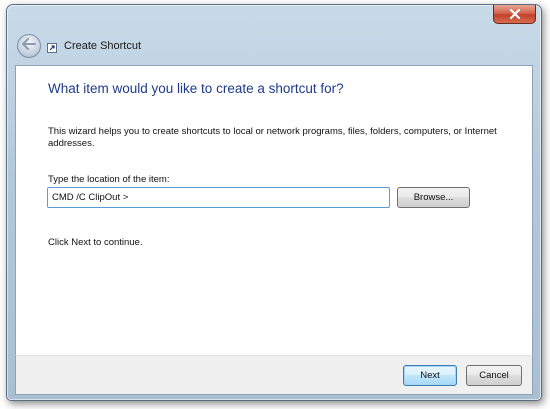 The height and width of the screenshot is (409, 550). Describe the element at coordinates (109, 179) in the screenshot. I see `location-label: Type the location of the item:` at that location.